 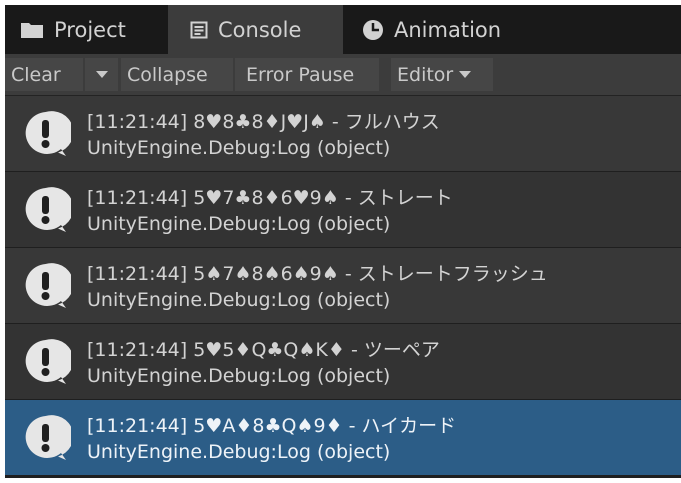 I want to click on log-message: [11:21:44] 8♥8♣8♦J♥J♠ - フルハウス, so click(x=263, y=122).